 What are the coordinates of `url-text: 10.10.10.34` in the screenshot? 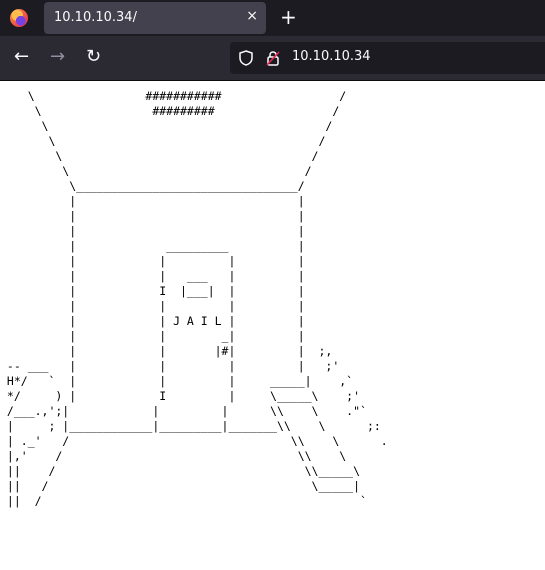 It's located at (331, 56).